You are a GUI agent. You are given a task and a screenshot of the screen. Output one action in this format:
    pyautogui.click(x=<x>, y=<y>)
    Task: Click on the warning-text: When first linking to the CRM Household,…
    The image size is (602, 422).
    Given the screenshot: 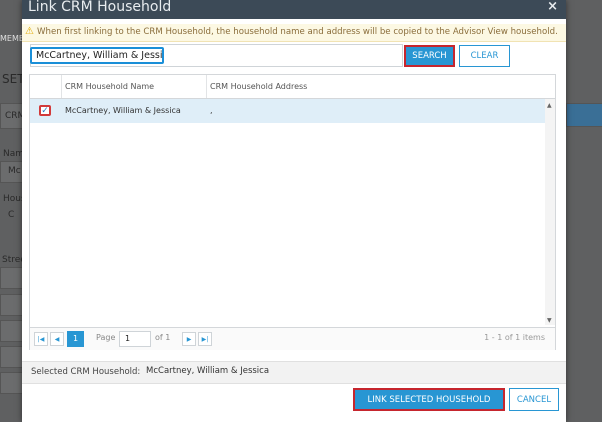 What is the action you would take?
    pyautogui.click(x=297, y=32)
    